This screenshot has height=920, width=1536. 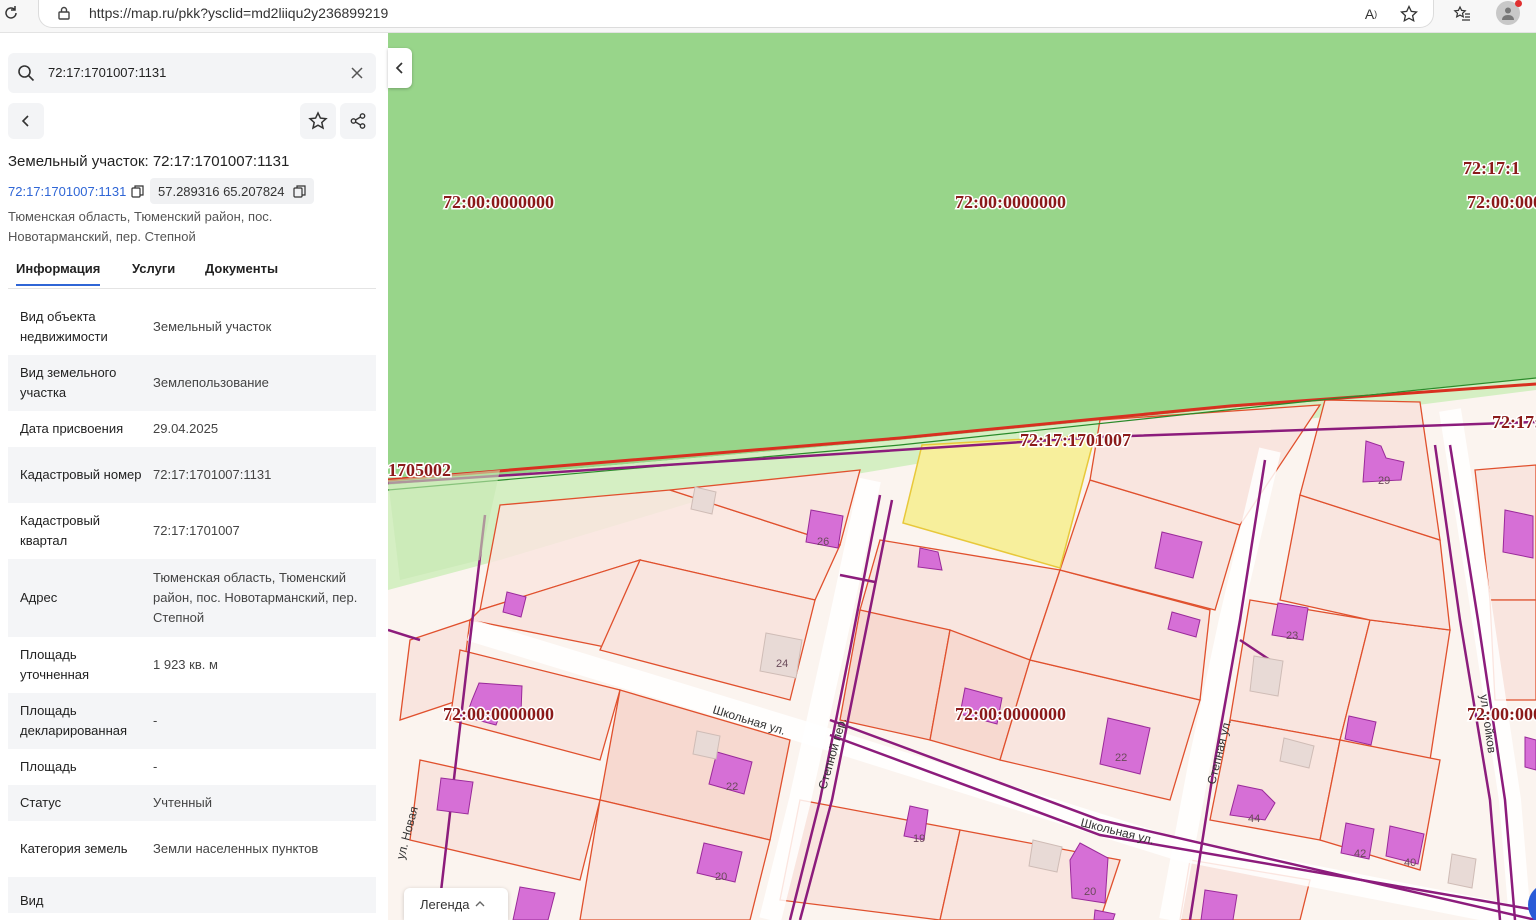 I want to click on info-row: Вид, so click(x=192, y=895).